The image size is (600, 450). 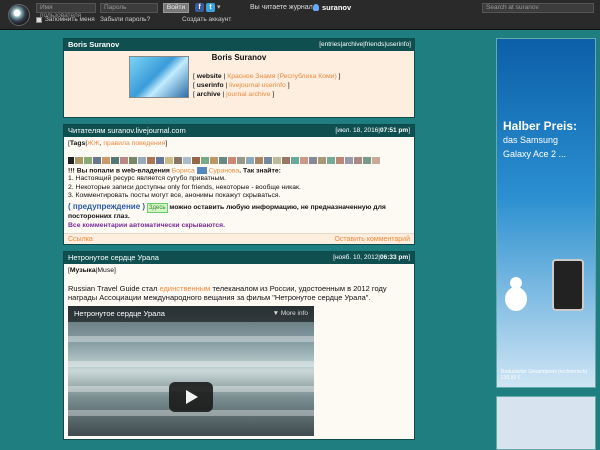 What do you see at coordinates (516, 294) in the screenshot?
I see `snowman-image` at bounding box center [516, 294].